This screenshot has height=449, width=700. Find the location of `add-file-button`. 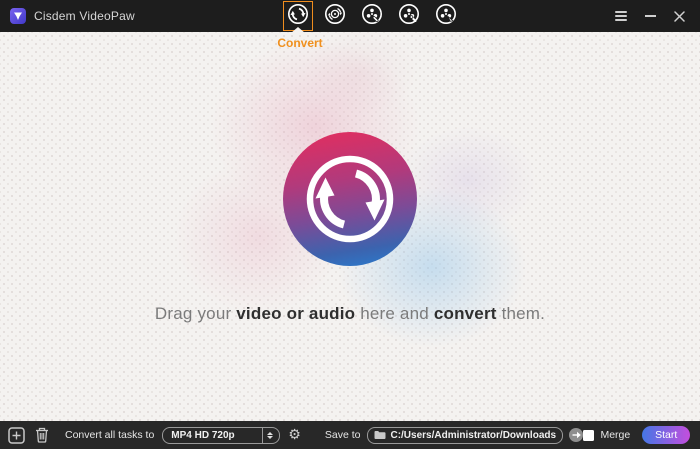

add-file-button is located at coordinates (16, 435).